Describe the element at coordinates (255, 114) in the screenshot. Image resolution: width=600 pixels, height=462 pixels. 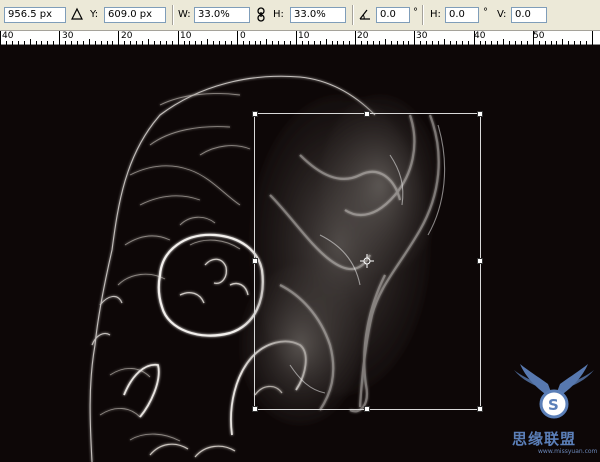
I see `transform-handle-top-left` at that location.